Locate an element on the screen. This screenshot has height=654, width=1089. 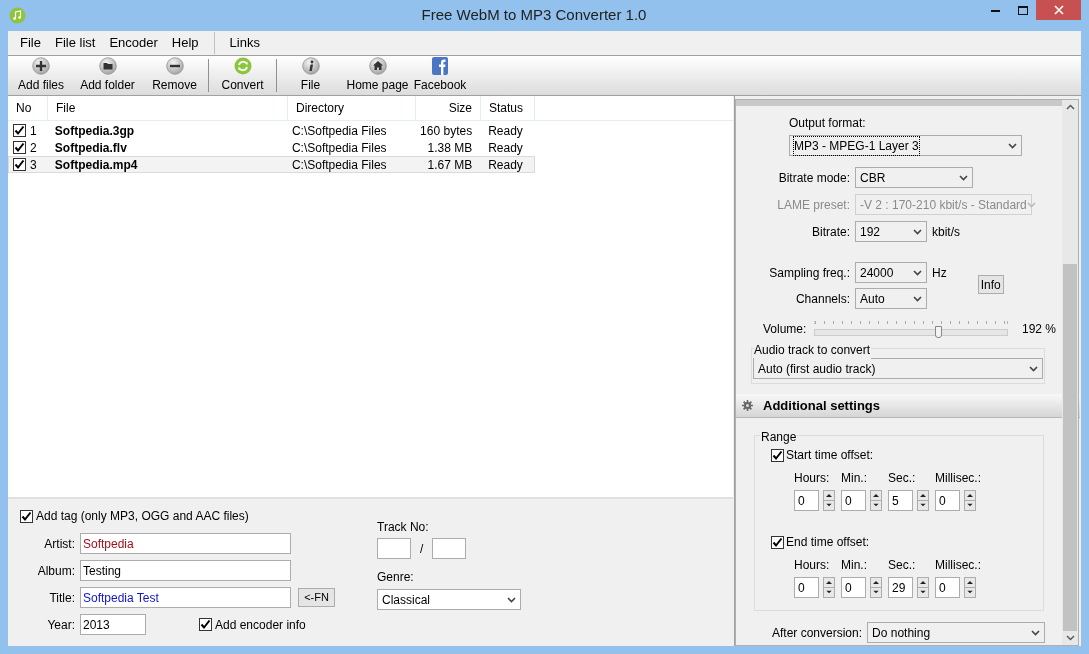
info-icon is located at coordinates (310, 66).